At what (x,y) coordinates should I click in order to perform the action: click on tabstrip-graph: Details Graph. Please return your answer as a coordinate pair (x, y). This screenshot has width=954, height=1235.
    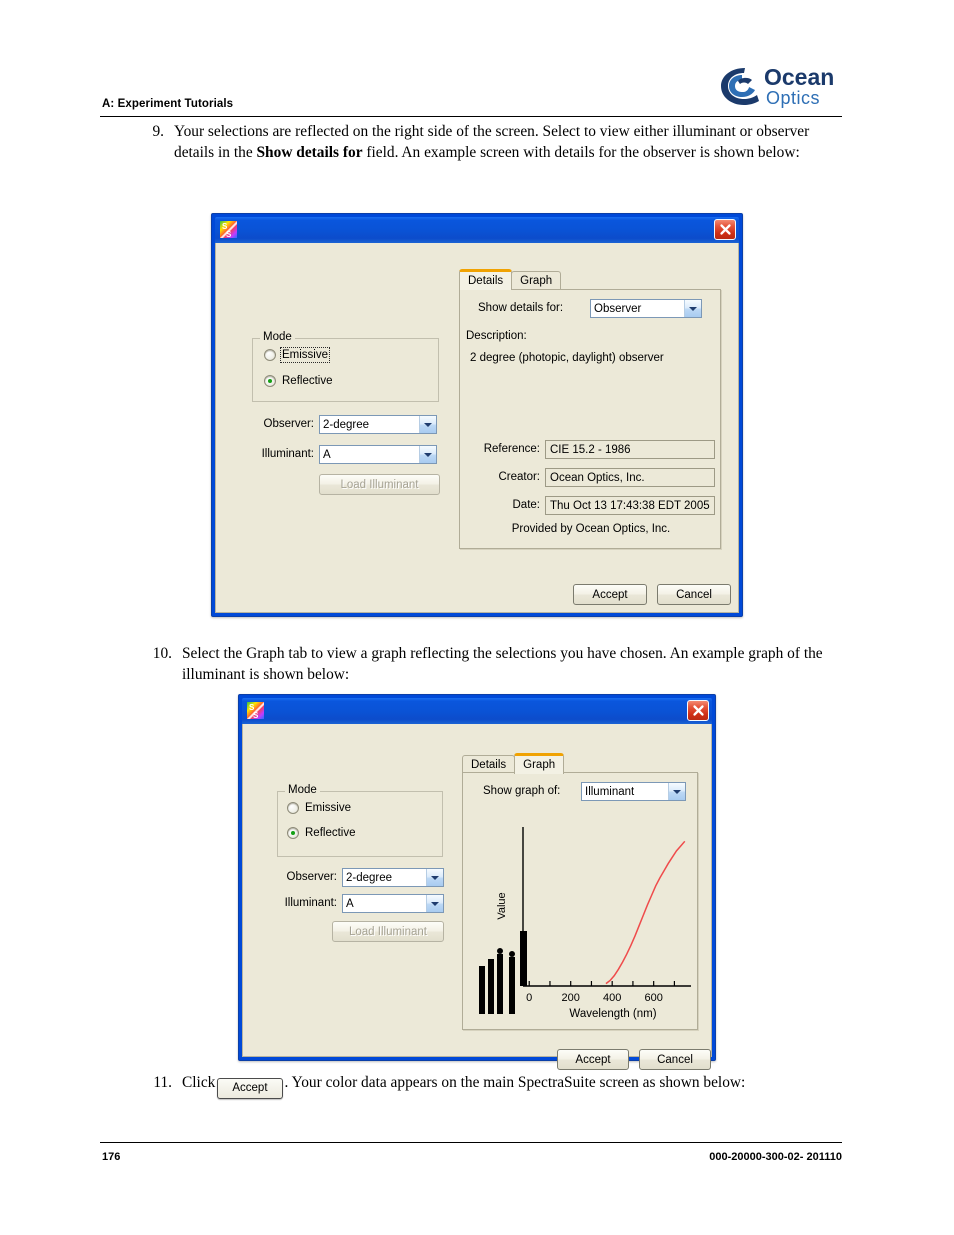
    Looking at the image, I should click on (513, 763).